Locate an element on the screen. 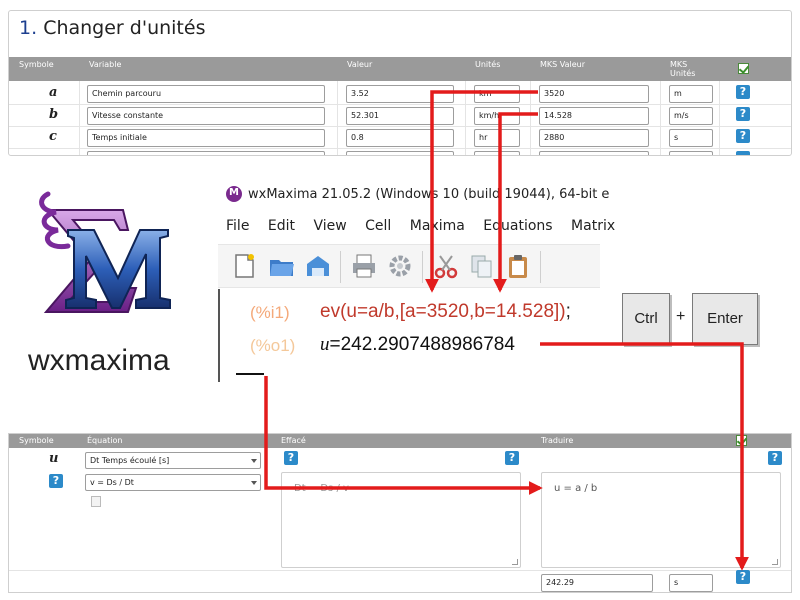  mks-unite-field: m/s is located at coordinates (691, 116).